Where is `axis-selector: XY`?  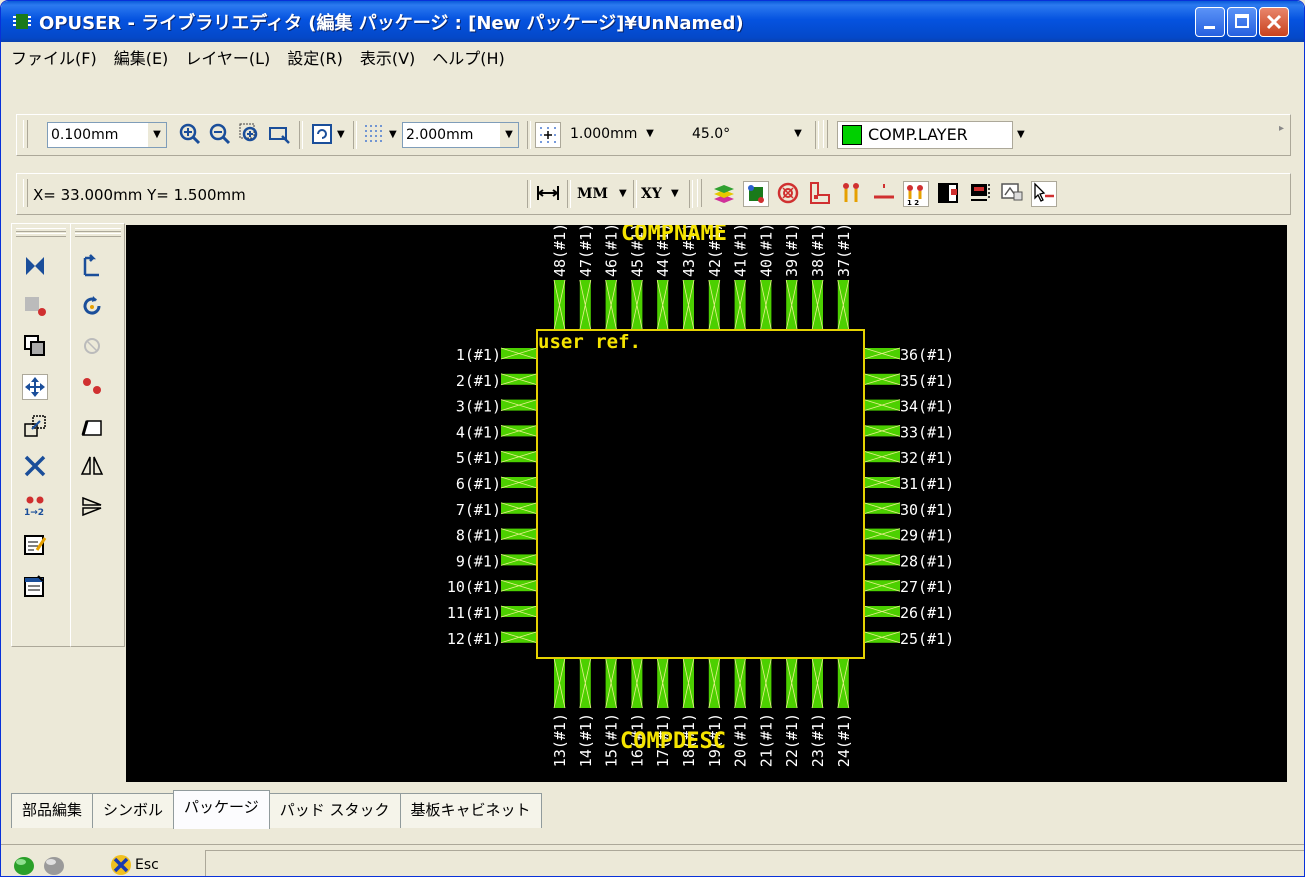
axis-selector: XY is located at coordinates (651, 194).